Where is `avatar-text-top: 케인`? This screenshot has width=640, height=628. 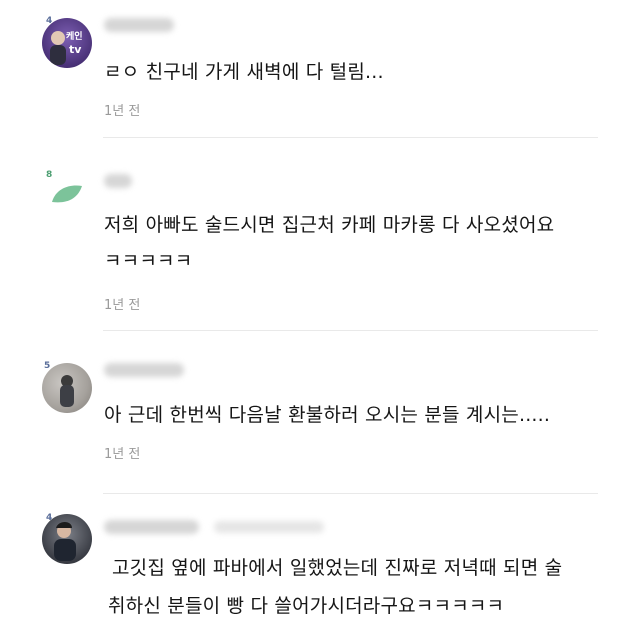
avatar-text-top: 케인 is located at coordinates (74, 37).